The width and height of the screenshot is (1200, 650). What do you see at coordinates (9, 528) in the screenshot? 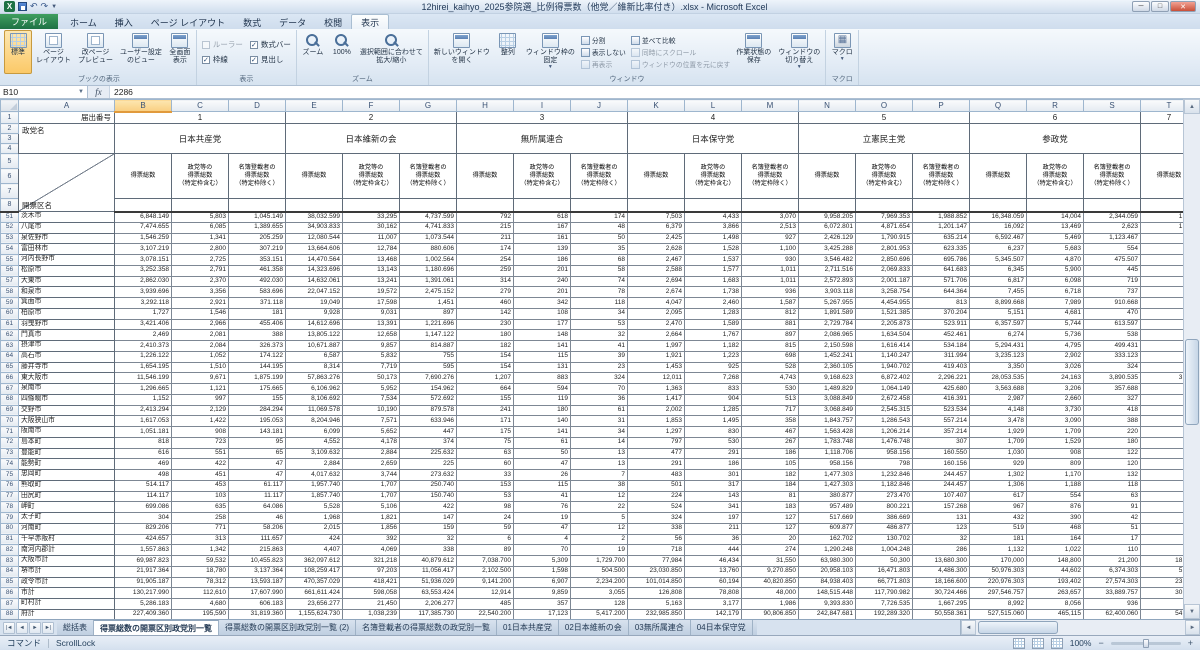
I see `row-header-80: 80` at bounding box center [9, 528].